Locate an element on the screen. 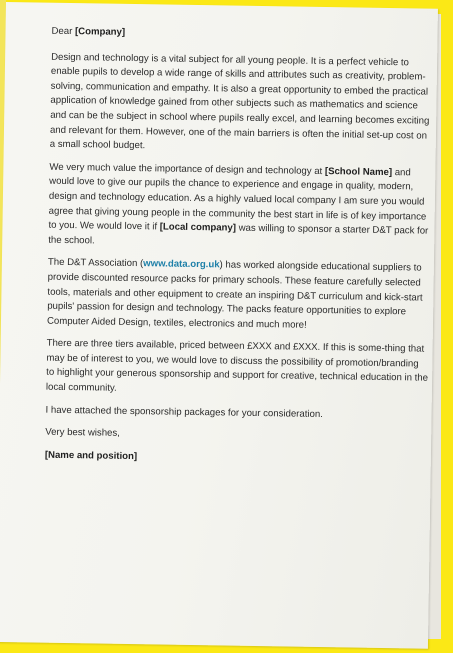 Image resolution: width=453 pixels, height=653 pixels. yellow-frame-right is located at coordinates (447, 326).